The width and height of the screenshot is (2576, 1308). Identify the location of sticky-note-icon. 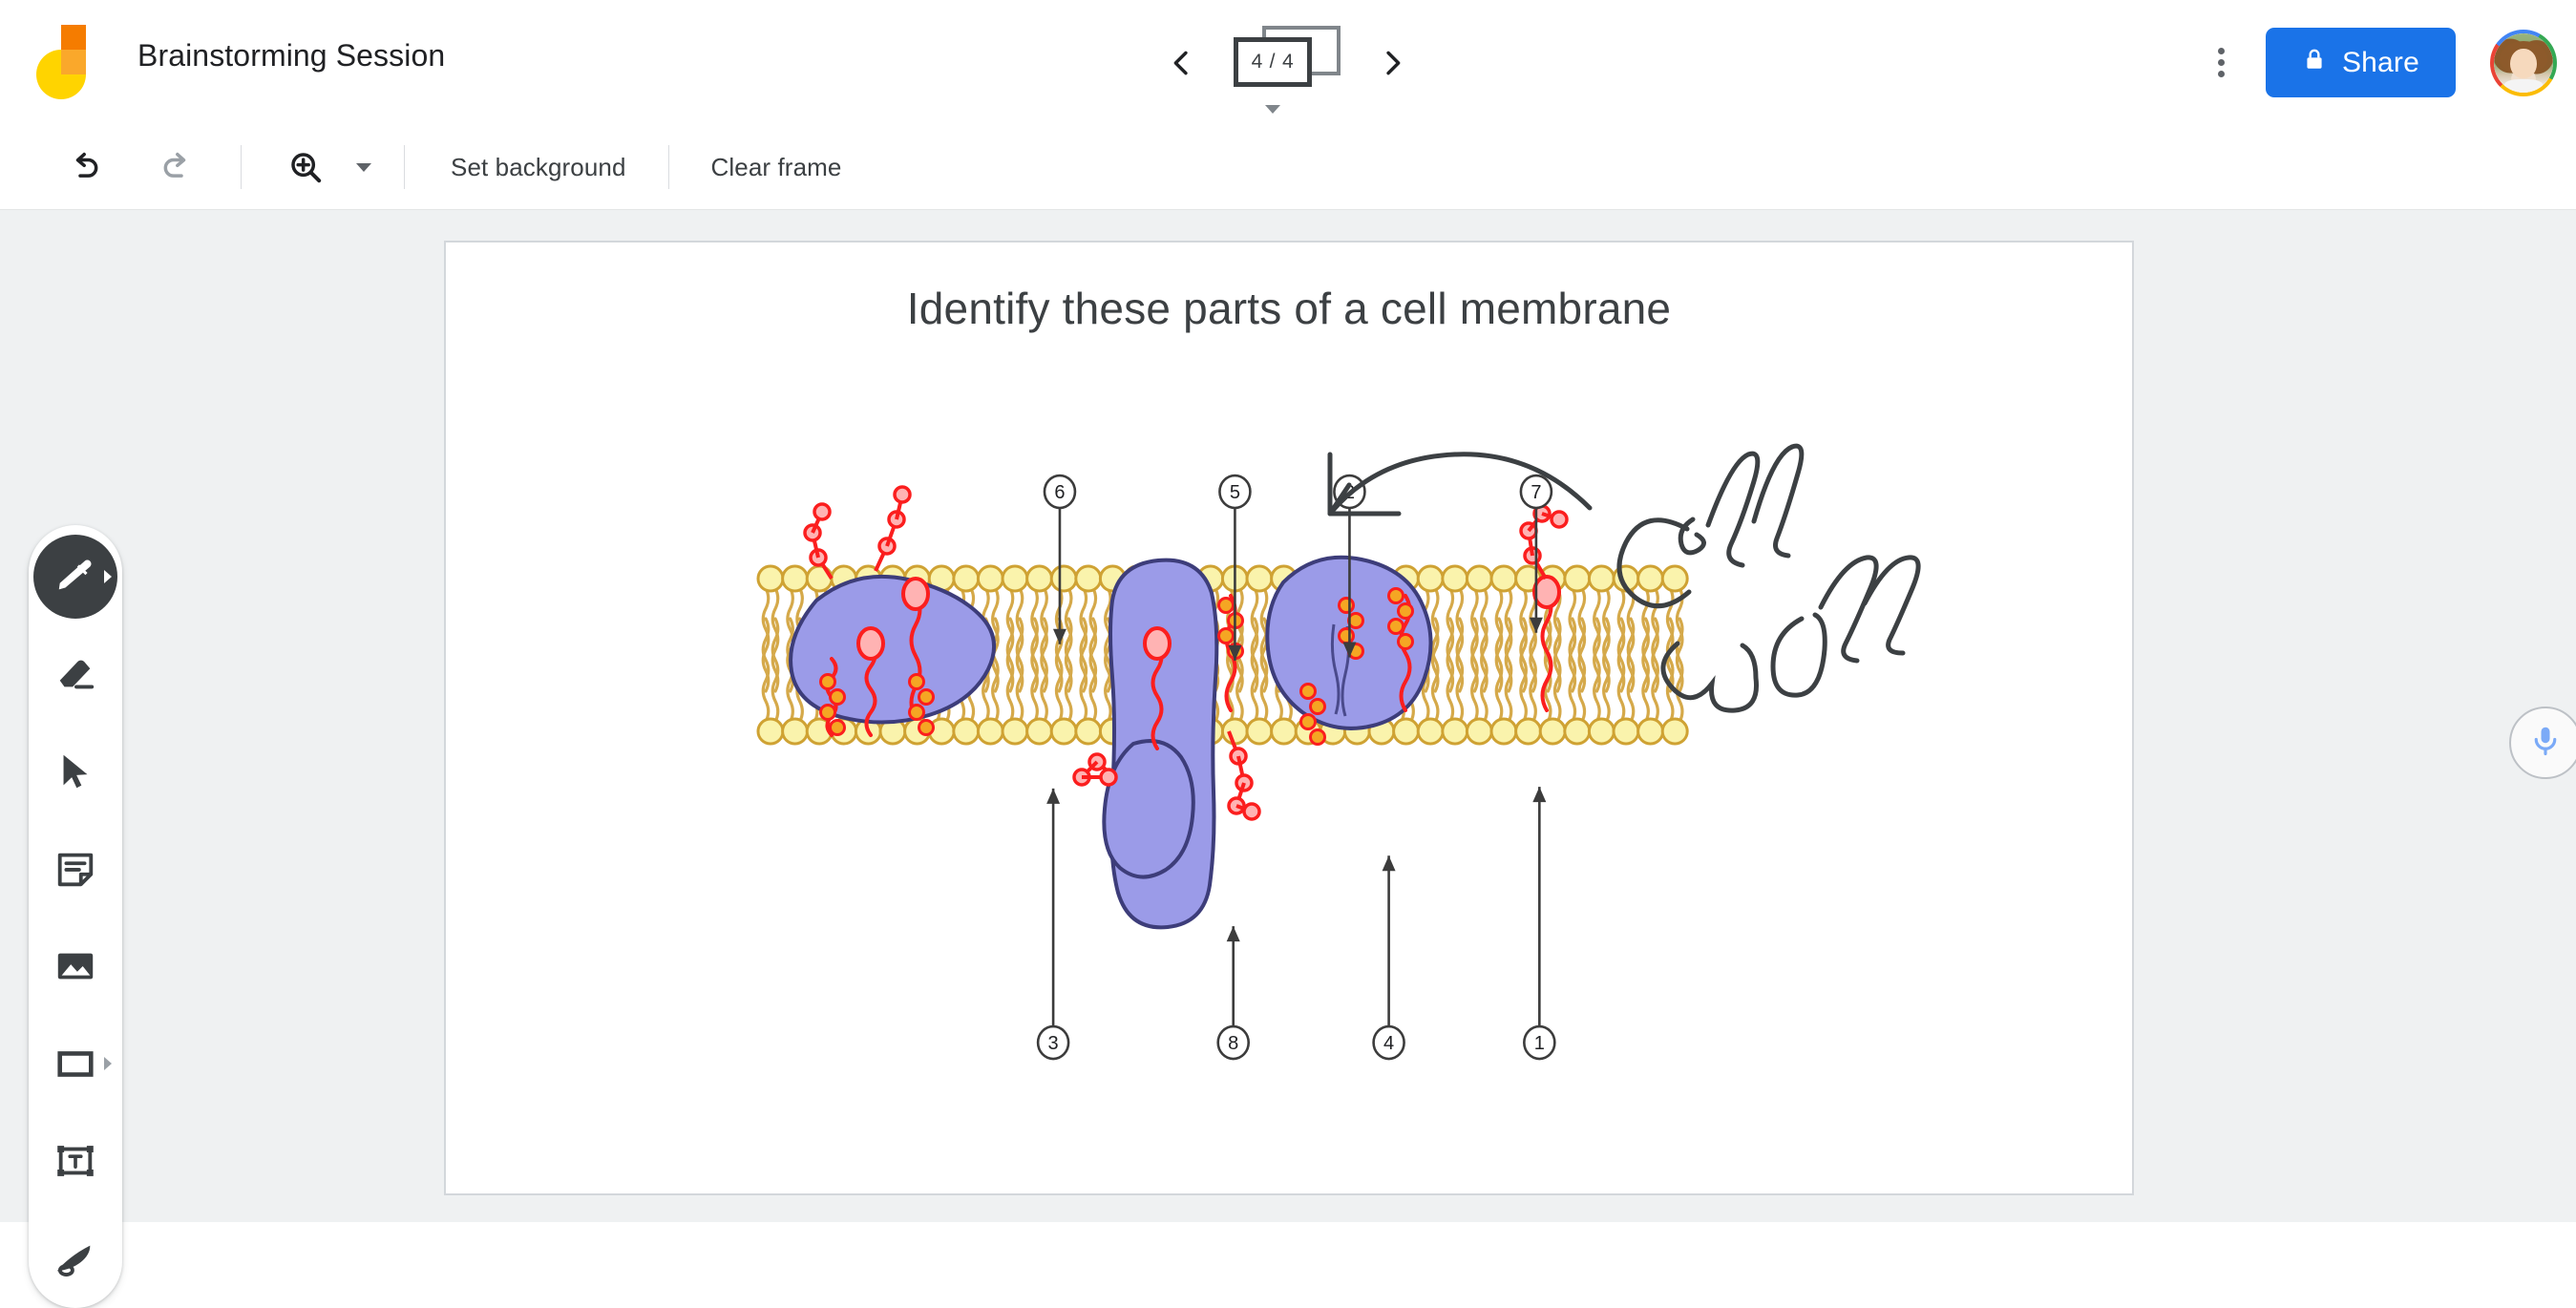
(75, 870).